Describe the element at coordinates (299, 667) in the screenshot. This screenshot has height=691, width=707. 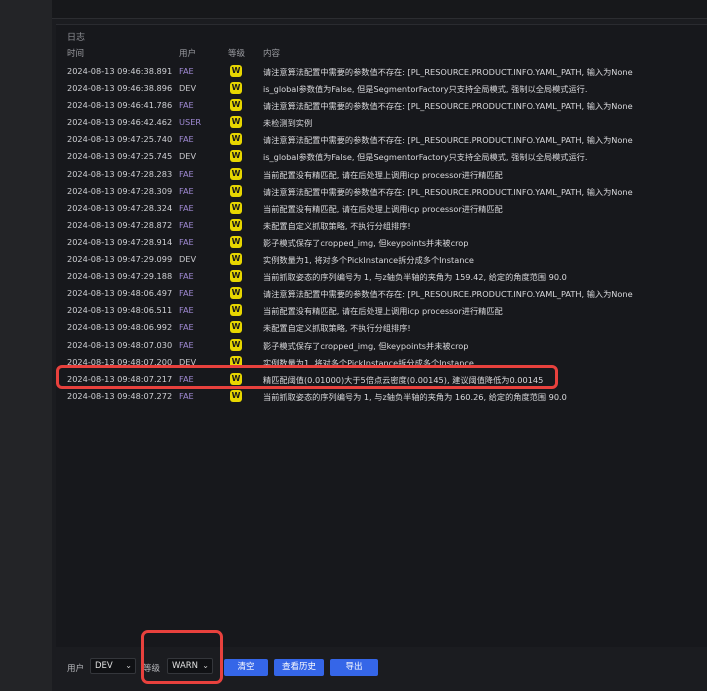
I see `view-history-button: 查看历史` at that location.